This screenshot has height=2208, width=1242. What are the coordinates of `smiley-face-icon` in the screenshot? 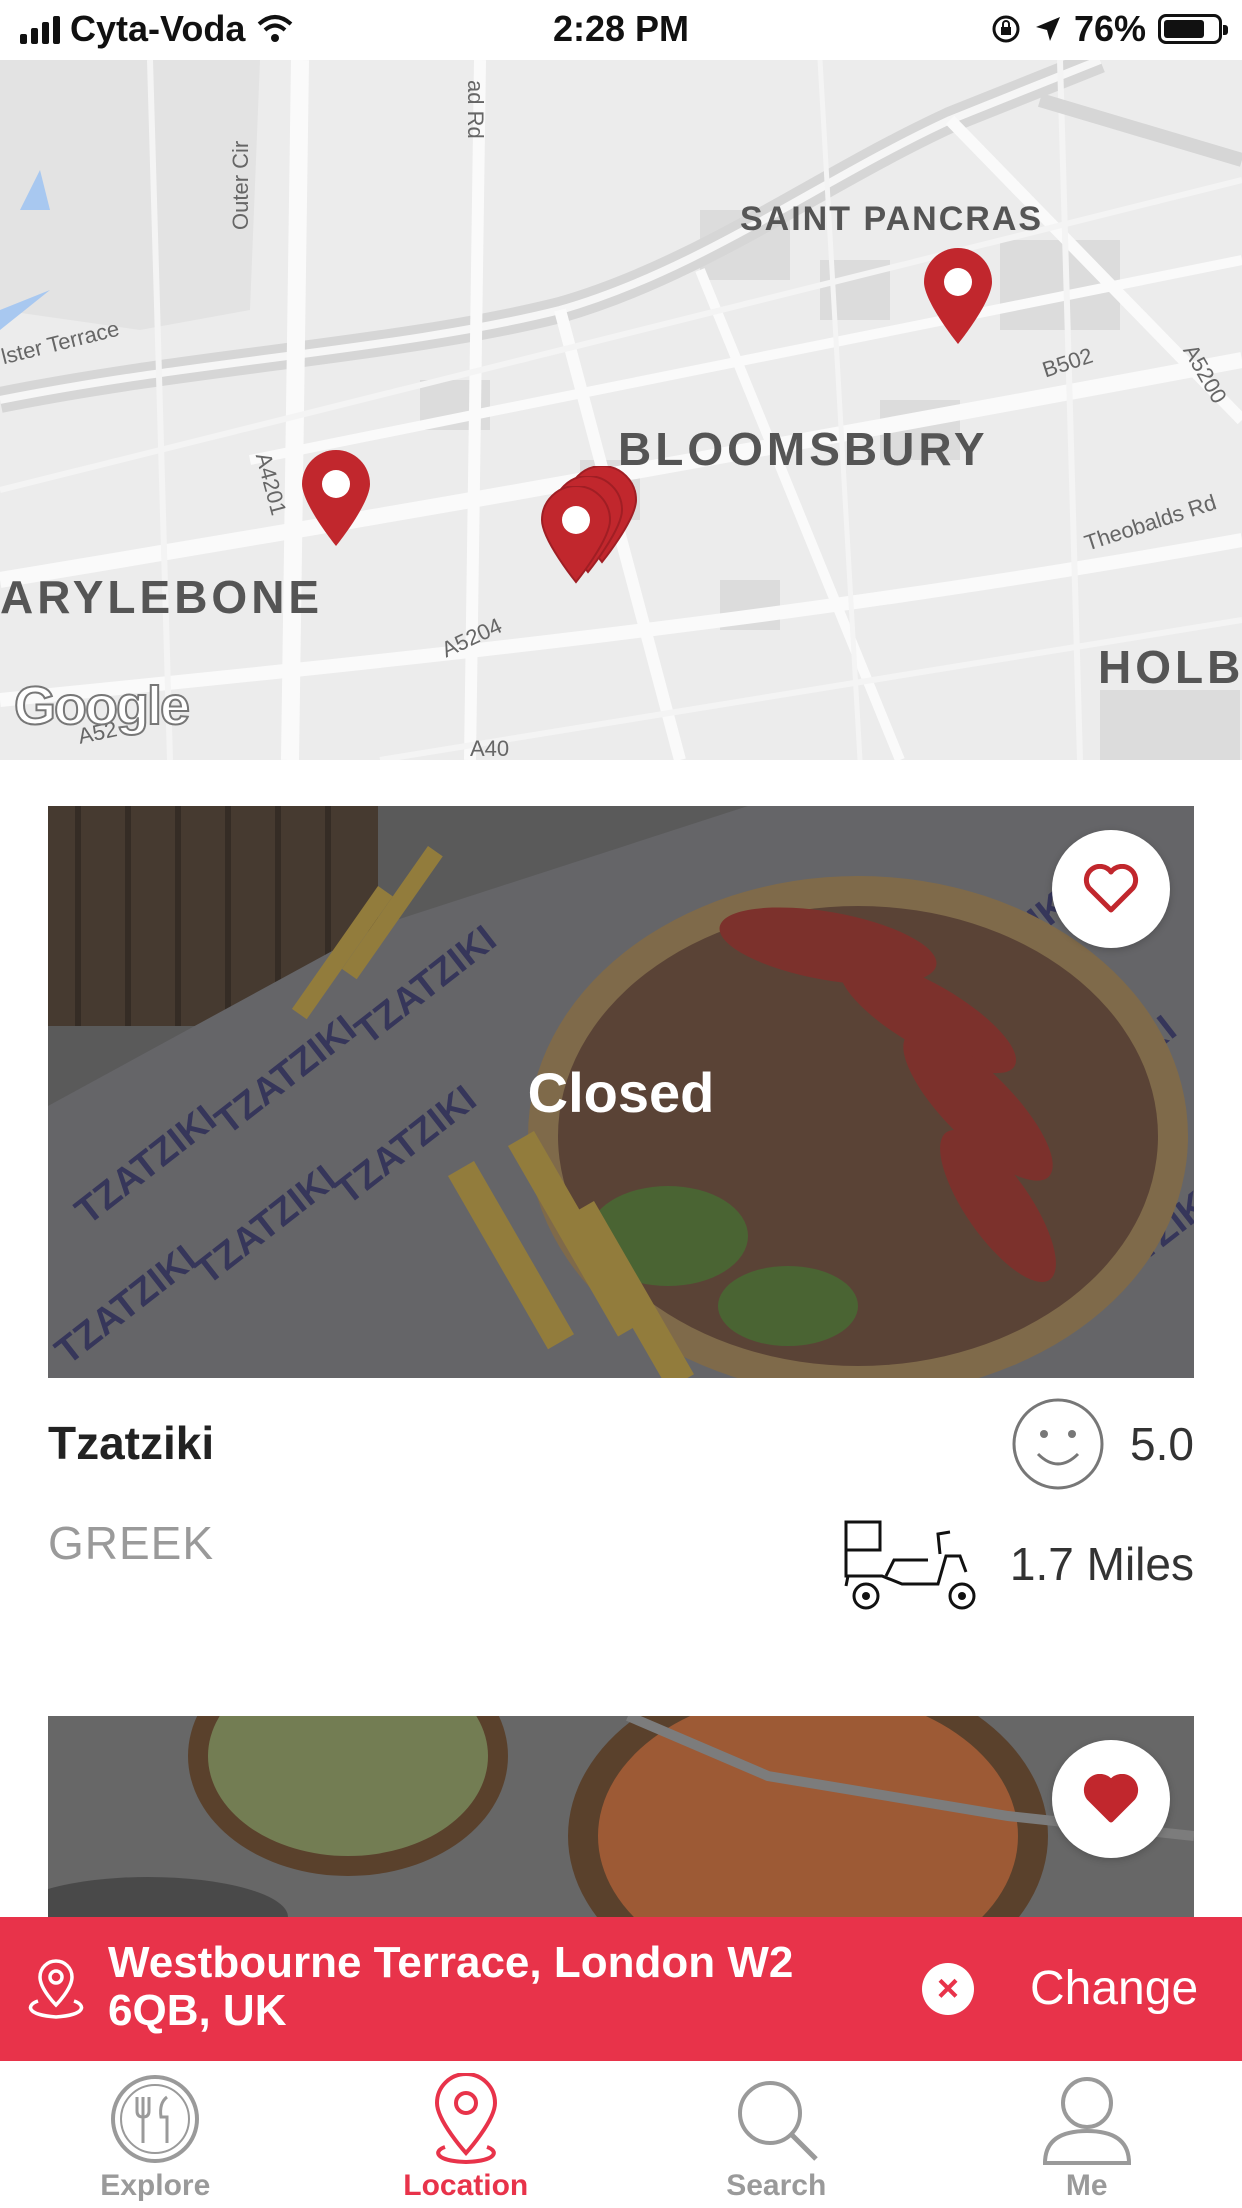 It's located at (1058, 1444).